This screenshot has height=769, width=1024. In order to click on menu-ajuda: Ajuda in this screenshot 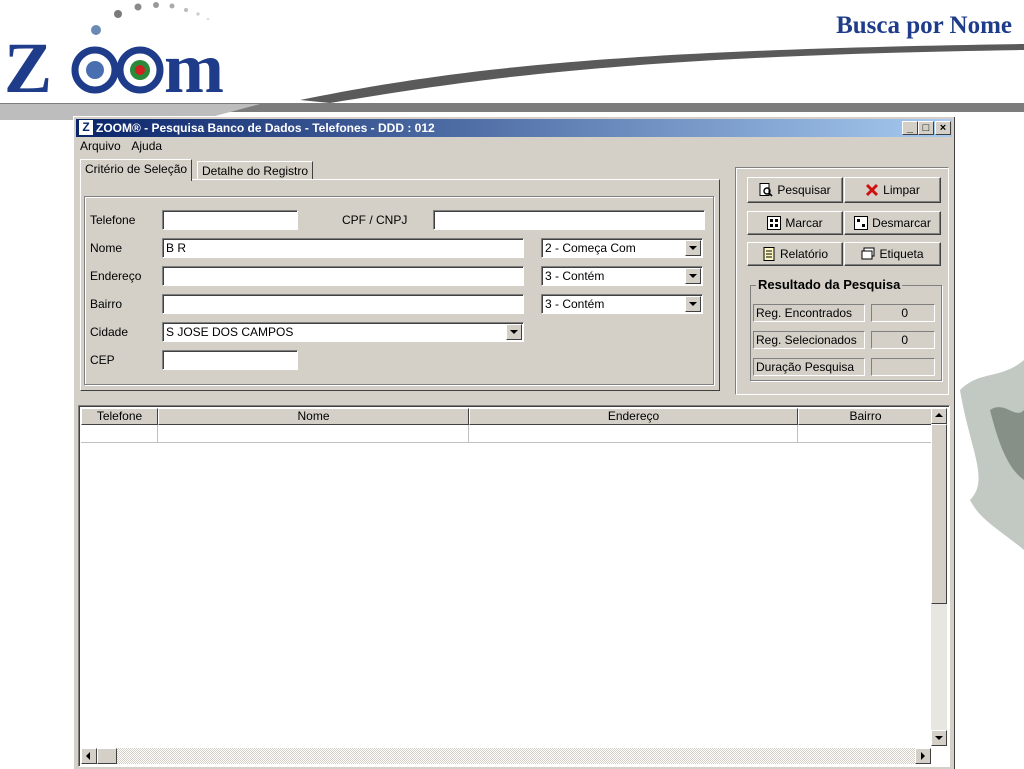, I will do `click(146, 146)`.